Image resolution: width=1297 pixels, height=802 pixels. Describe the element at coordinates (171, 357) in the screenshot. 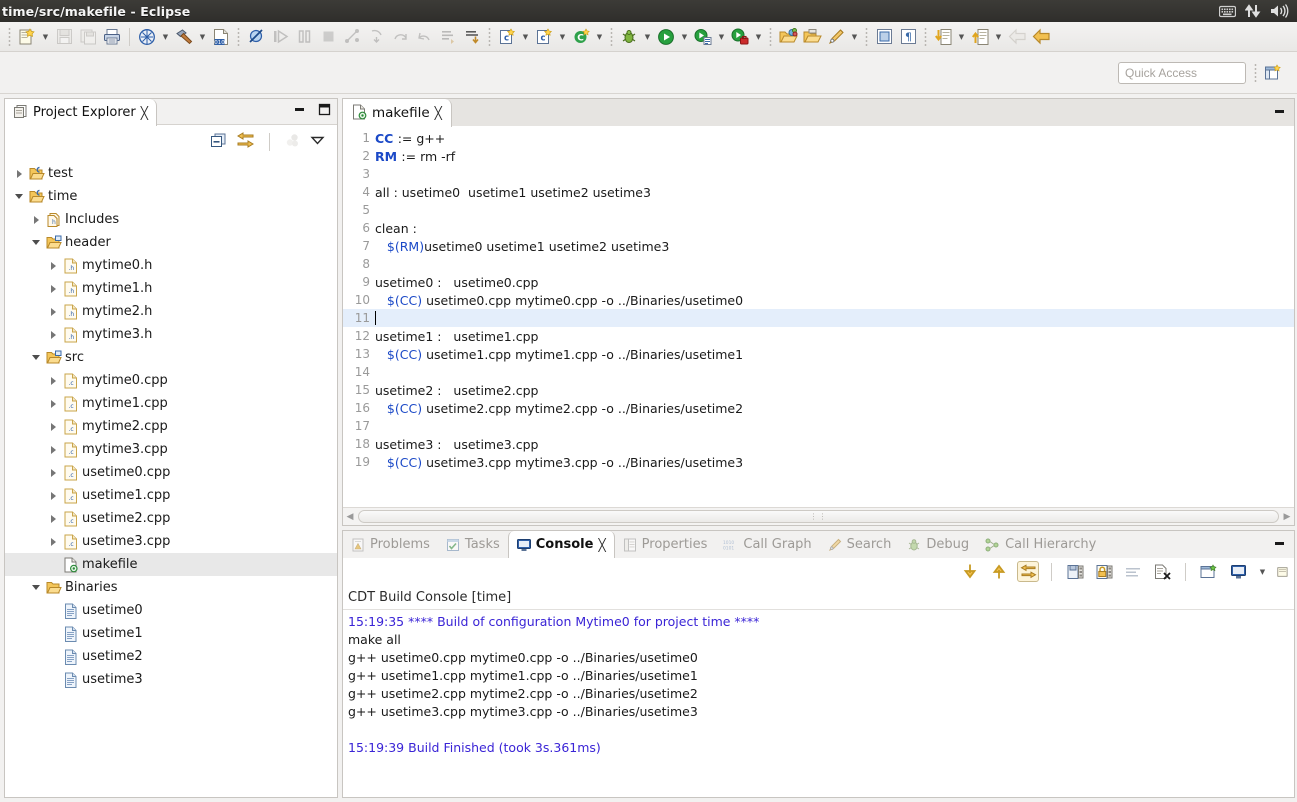

I see `tree-item-src: src` at that location.